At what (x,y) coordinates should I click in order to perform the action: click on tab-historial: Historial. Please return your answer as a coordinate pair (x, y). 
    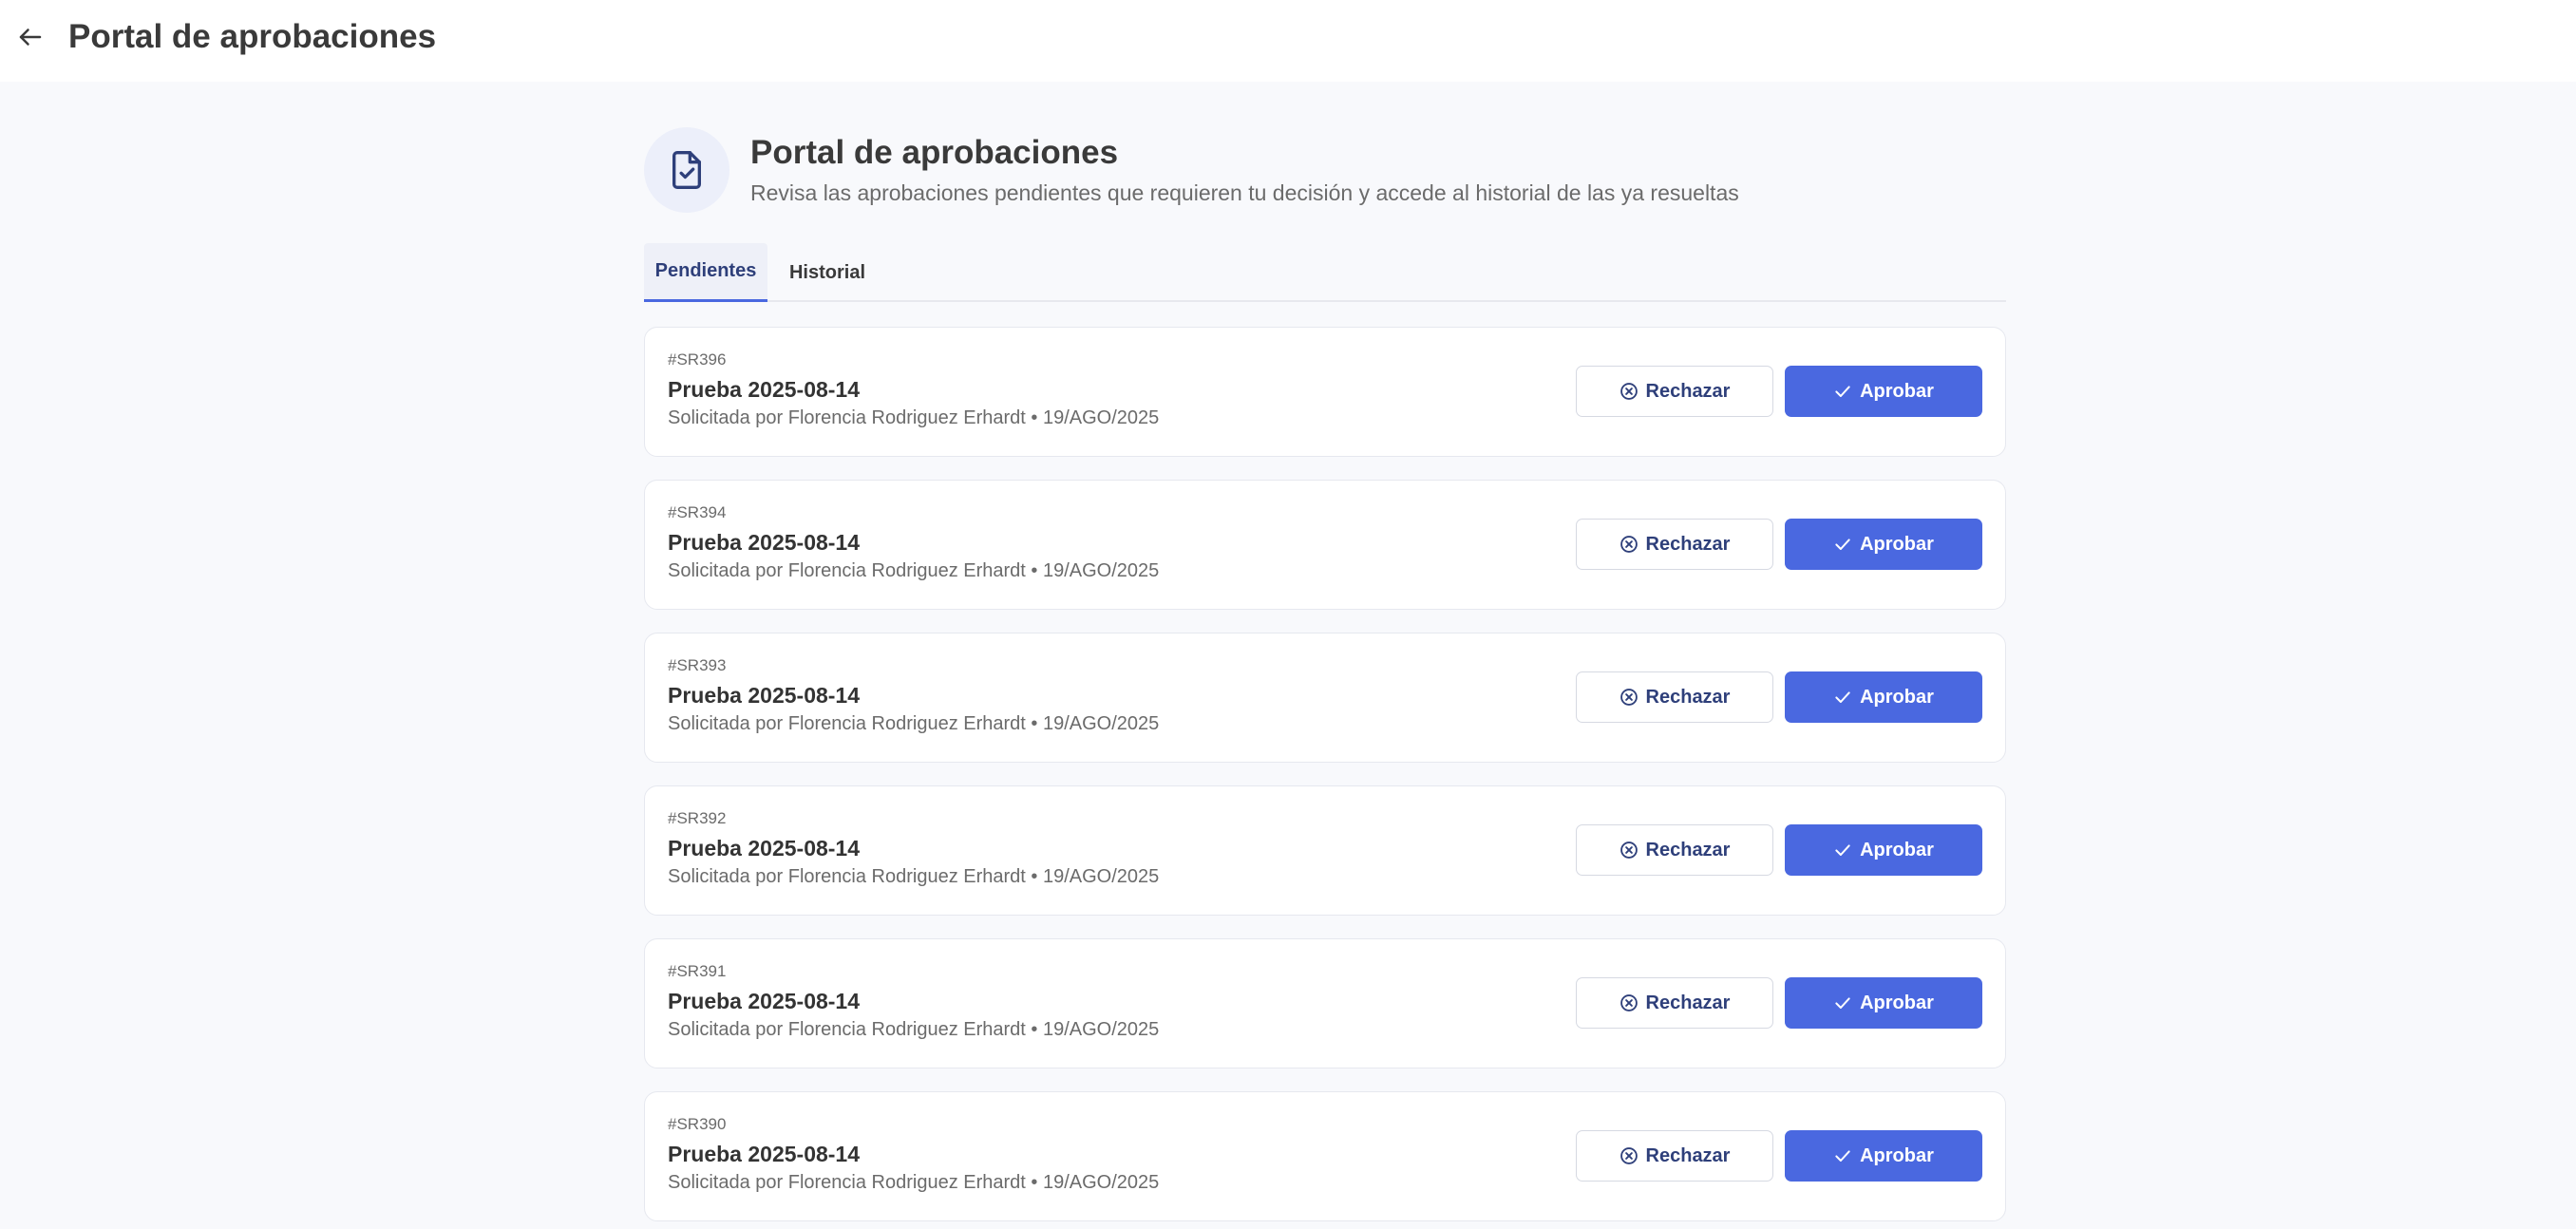
    Looking at the image, I should click on (827, 272).